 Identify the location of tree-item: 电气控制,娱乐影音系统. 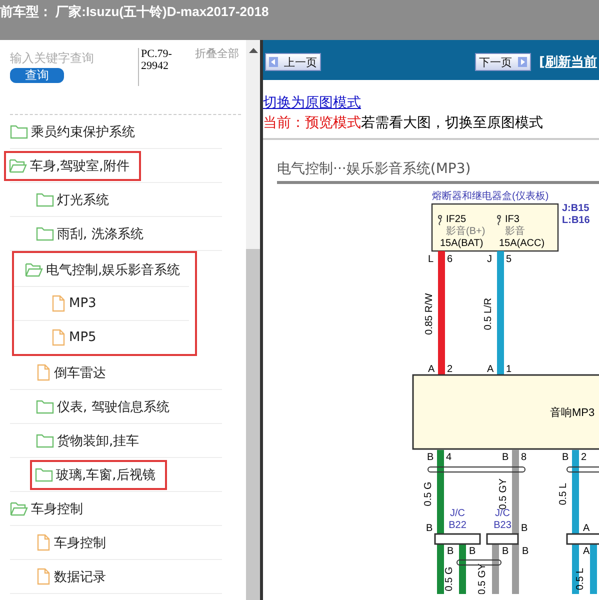
(113, 269).